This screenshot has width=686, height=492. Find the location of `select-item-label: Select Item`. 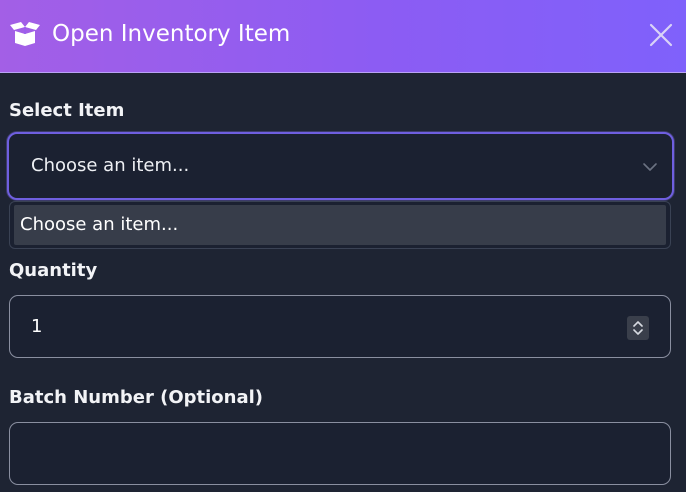

select-item-label: Select Item is located at coordinates (67, 110).